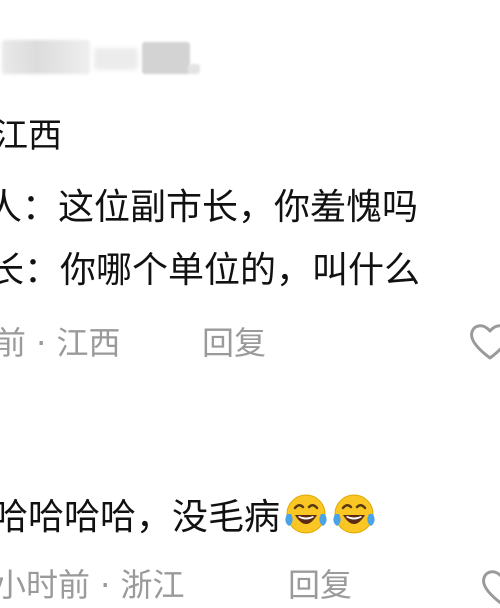  What do you see at coordinates (102, 58) in the screenshot?
I see `blurred-username` at bounding box center [102, 58].